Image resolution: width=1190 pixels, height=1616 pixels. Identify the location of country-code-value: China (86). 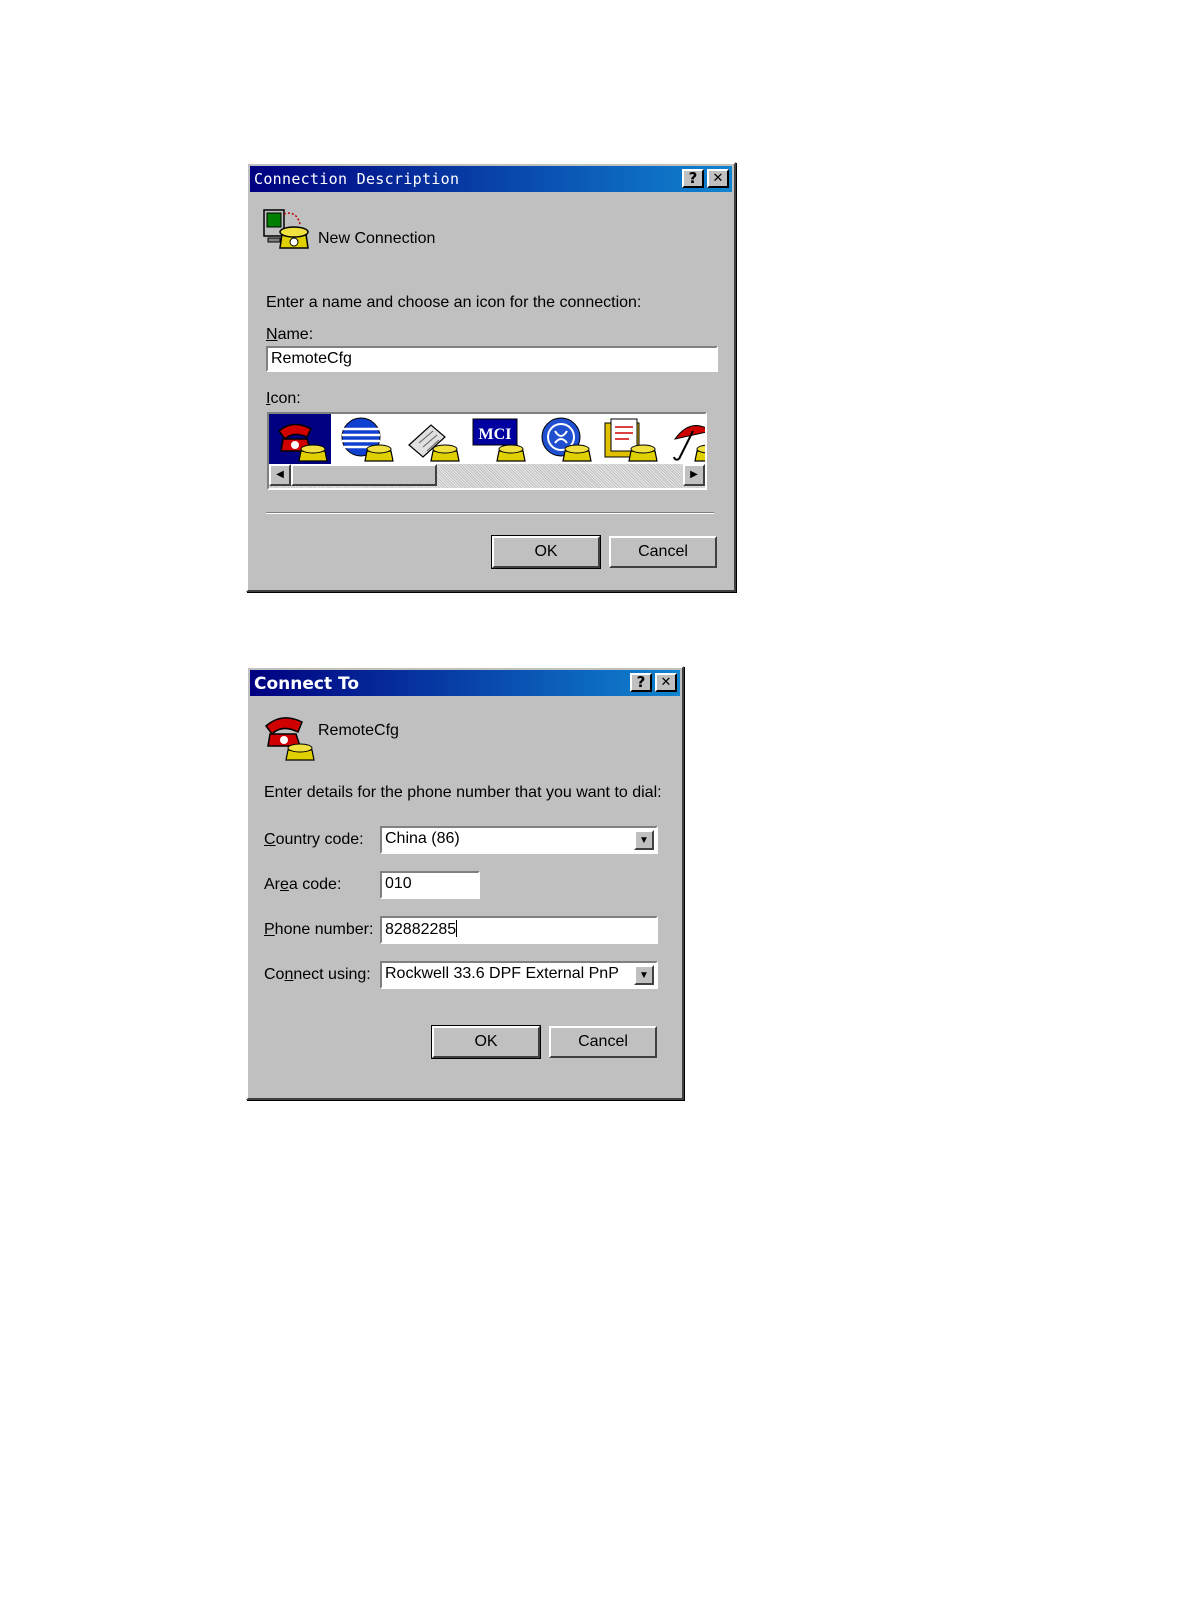
(422, 838).